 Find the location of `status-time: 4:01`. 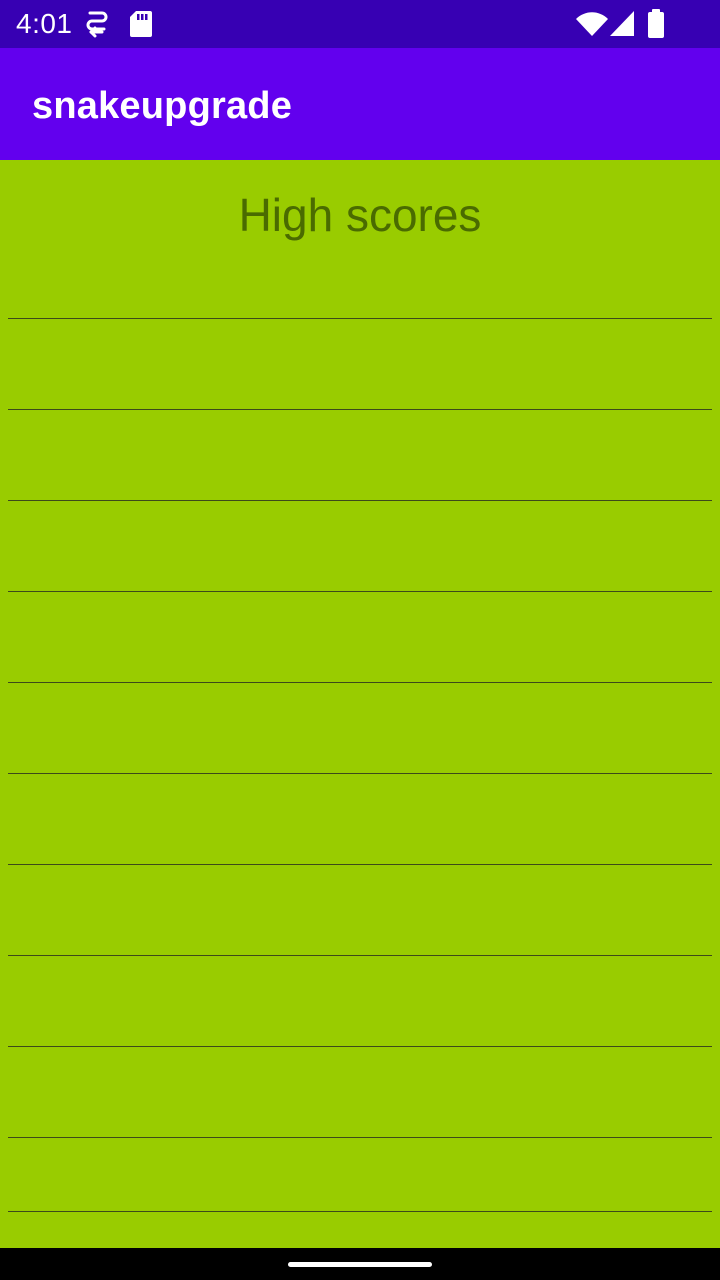

status-time: 4:01 is located at coordinates (44, 23).